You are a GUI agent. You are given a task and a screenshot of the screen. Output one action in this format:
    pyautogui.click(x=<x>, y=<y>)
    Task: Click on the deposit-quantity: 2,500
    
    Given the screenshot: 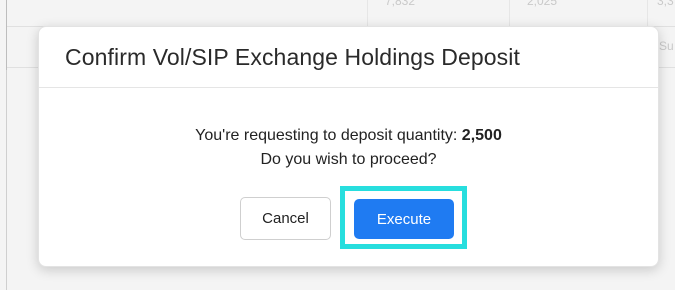 What is the action you would take?
    pyautogui.click(x=481, y=135)
    